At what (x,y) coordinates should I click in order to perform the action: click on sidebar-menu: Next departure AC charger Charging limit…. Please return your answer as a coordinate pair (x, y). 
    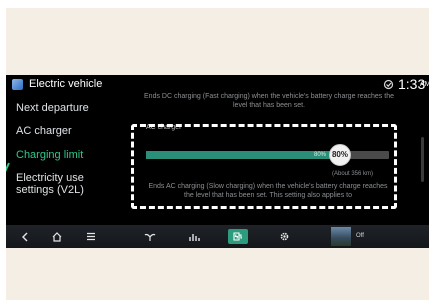
    Looking at the image, I should click on (66, 158).